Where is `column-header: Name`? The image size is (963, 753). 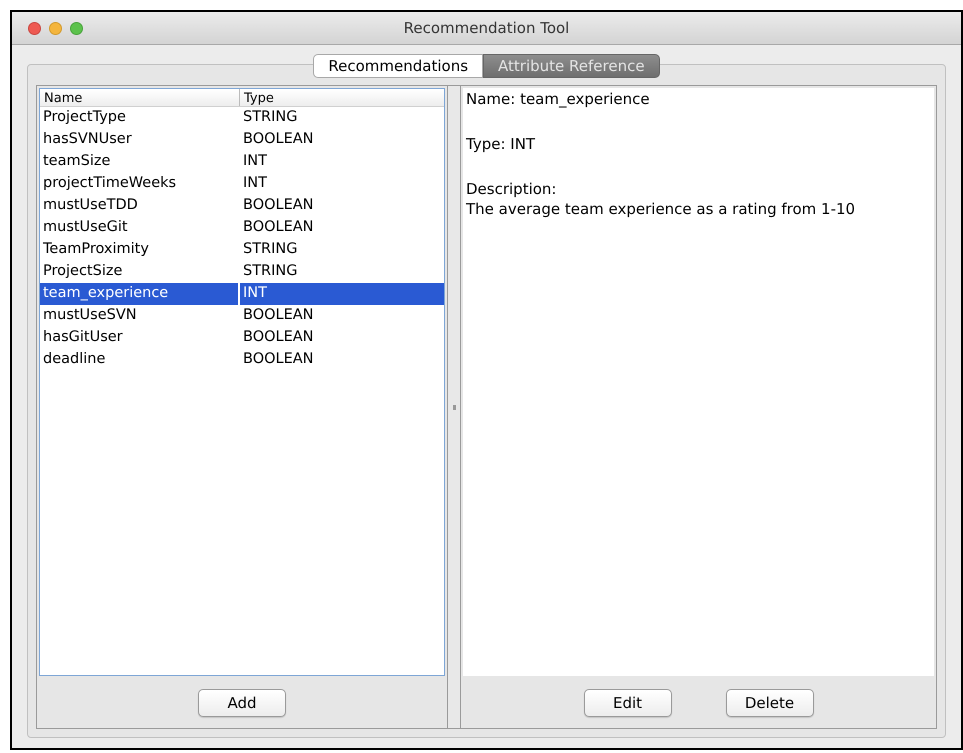
column-header: Name is located at coordinates (140, 97).